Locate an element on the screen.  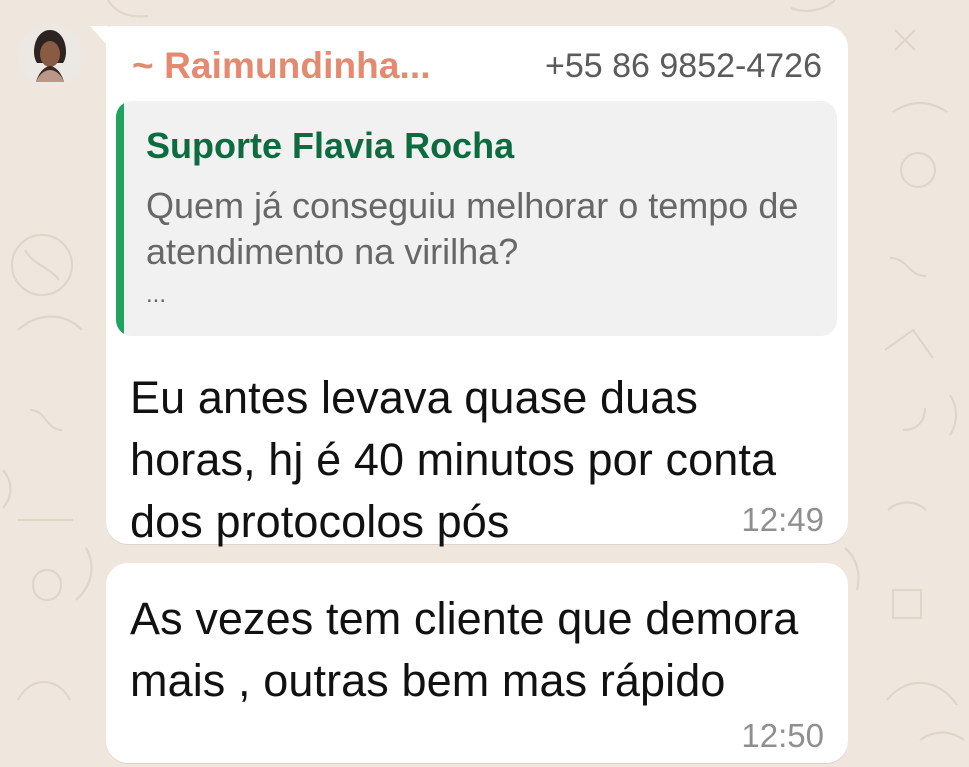
sender-phone: +55 86 9852-4726 is located at coordinates (683, 66).